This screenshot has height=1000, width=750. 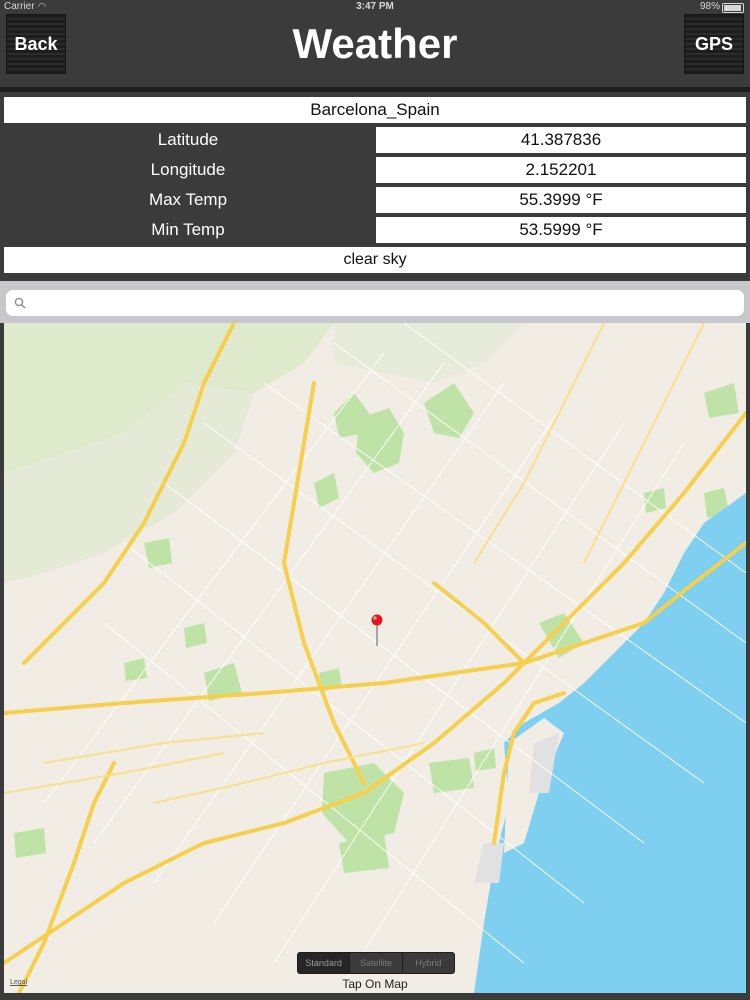 I want to click on weather-description: clear sky, so click(x=375, y=260).